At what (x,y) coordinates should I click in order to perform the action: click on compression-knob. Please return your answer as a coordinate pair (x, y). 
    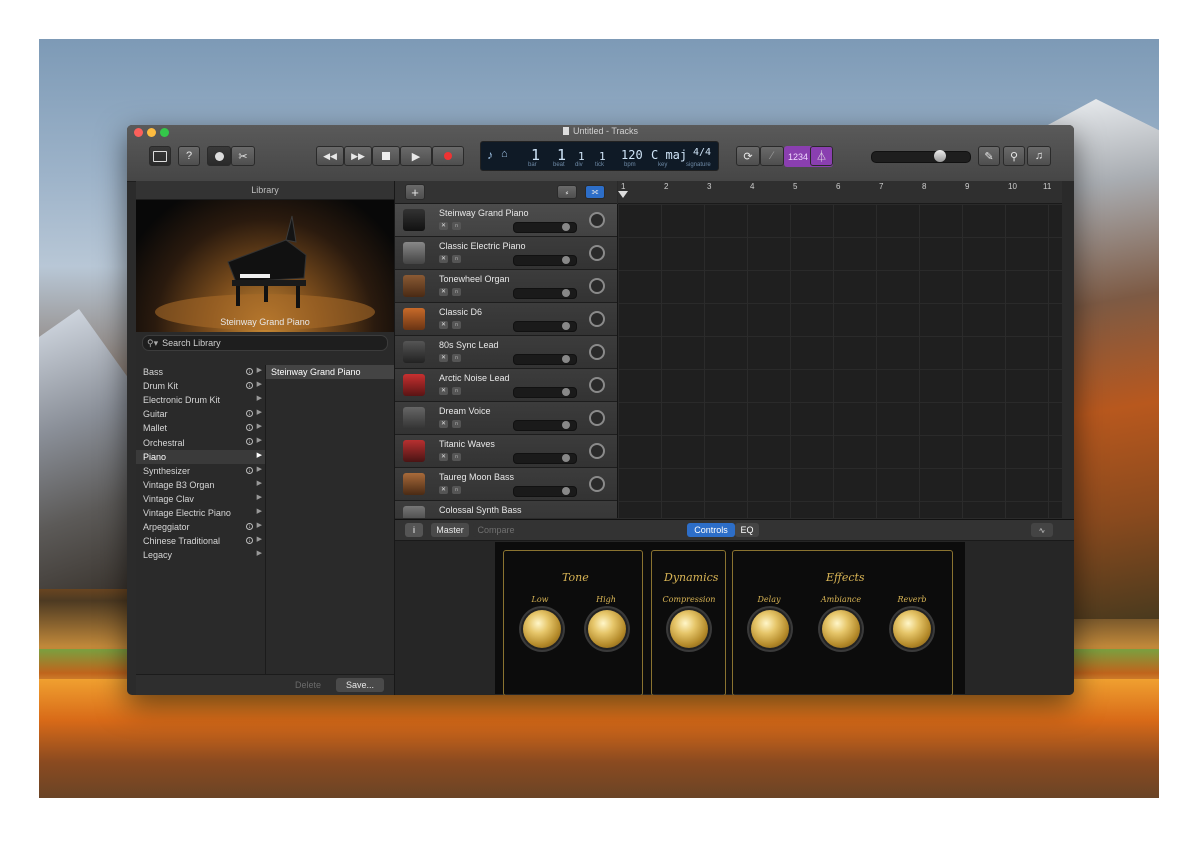
    Looking at the image, I should click on (689, 629).